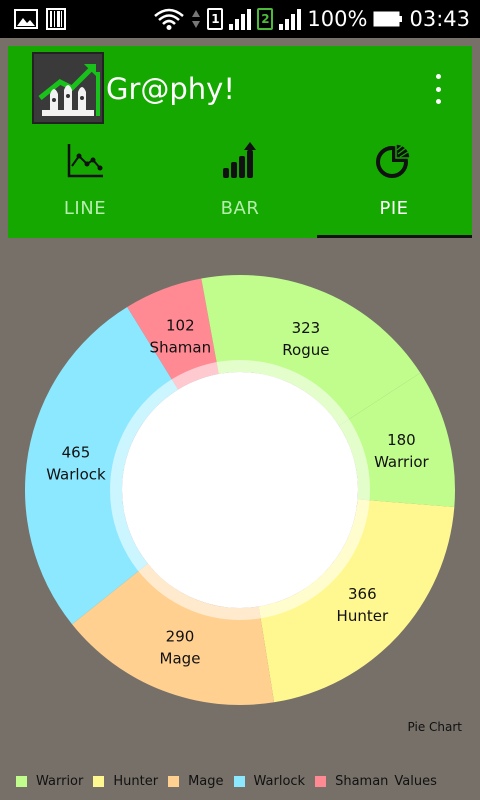  Describe the element at coordinates (393, 160) in the screenshot. I see `pie-chart-icon` at that location.